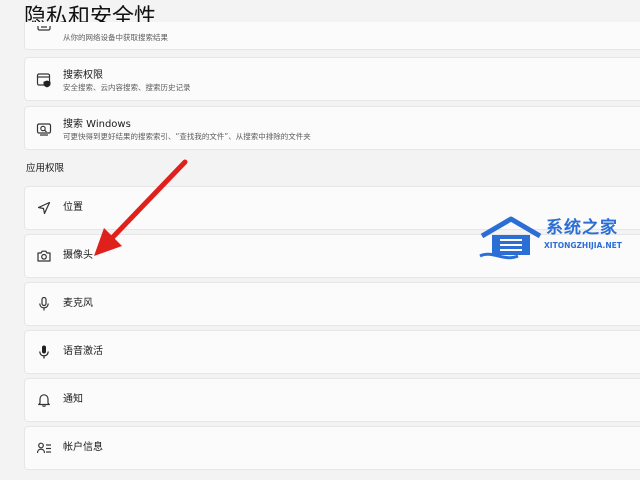 This screenshot has height=480, width=640. What do you see at coordinates (44, 129) in the screenshot?
I see `search-windows-icon` at bounding box center [44, 129].